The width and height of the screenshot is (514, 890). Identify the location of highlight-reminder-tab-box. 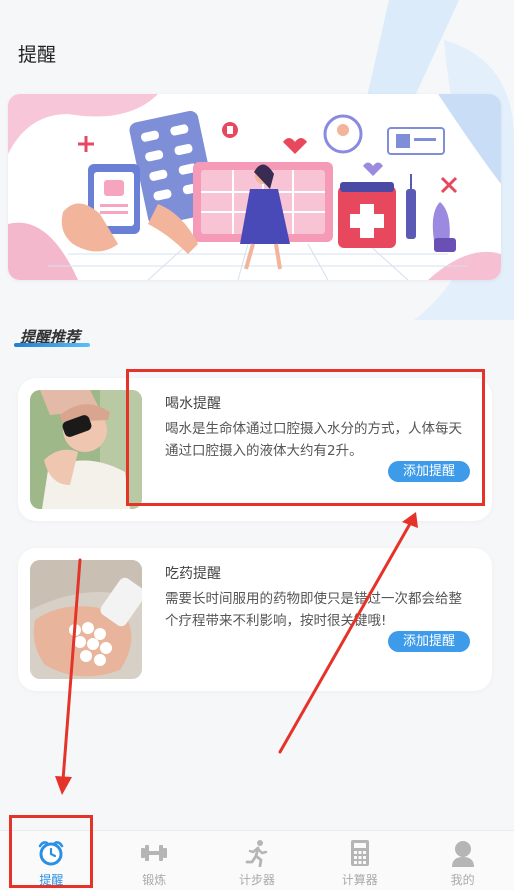
(51, 851).